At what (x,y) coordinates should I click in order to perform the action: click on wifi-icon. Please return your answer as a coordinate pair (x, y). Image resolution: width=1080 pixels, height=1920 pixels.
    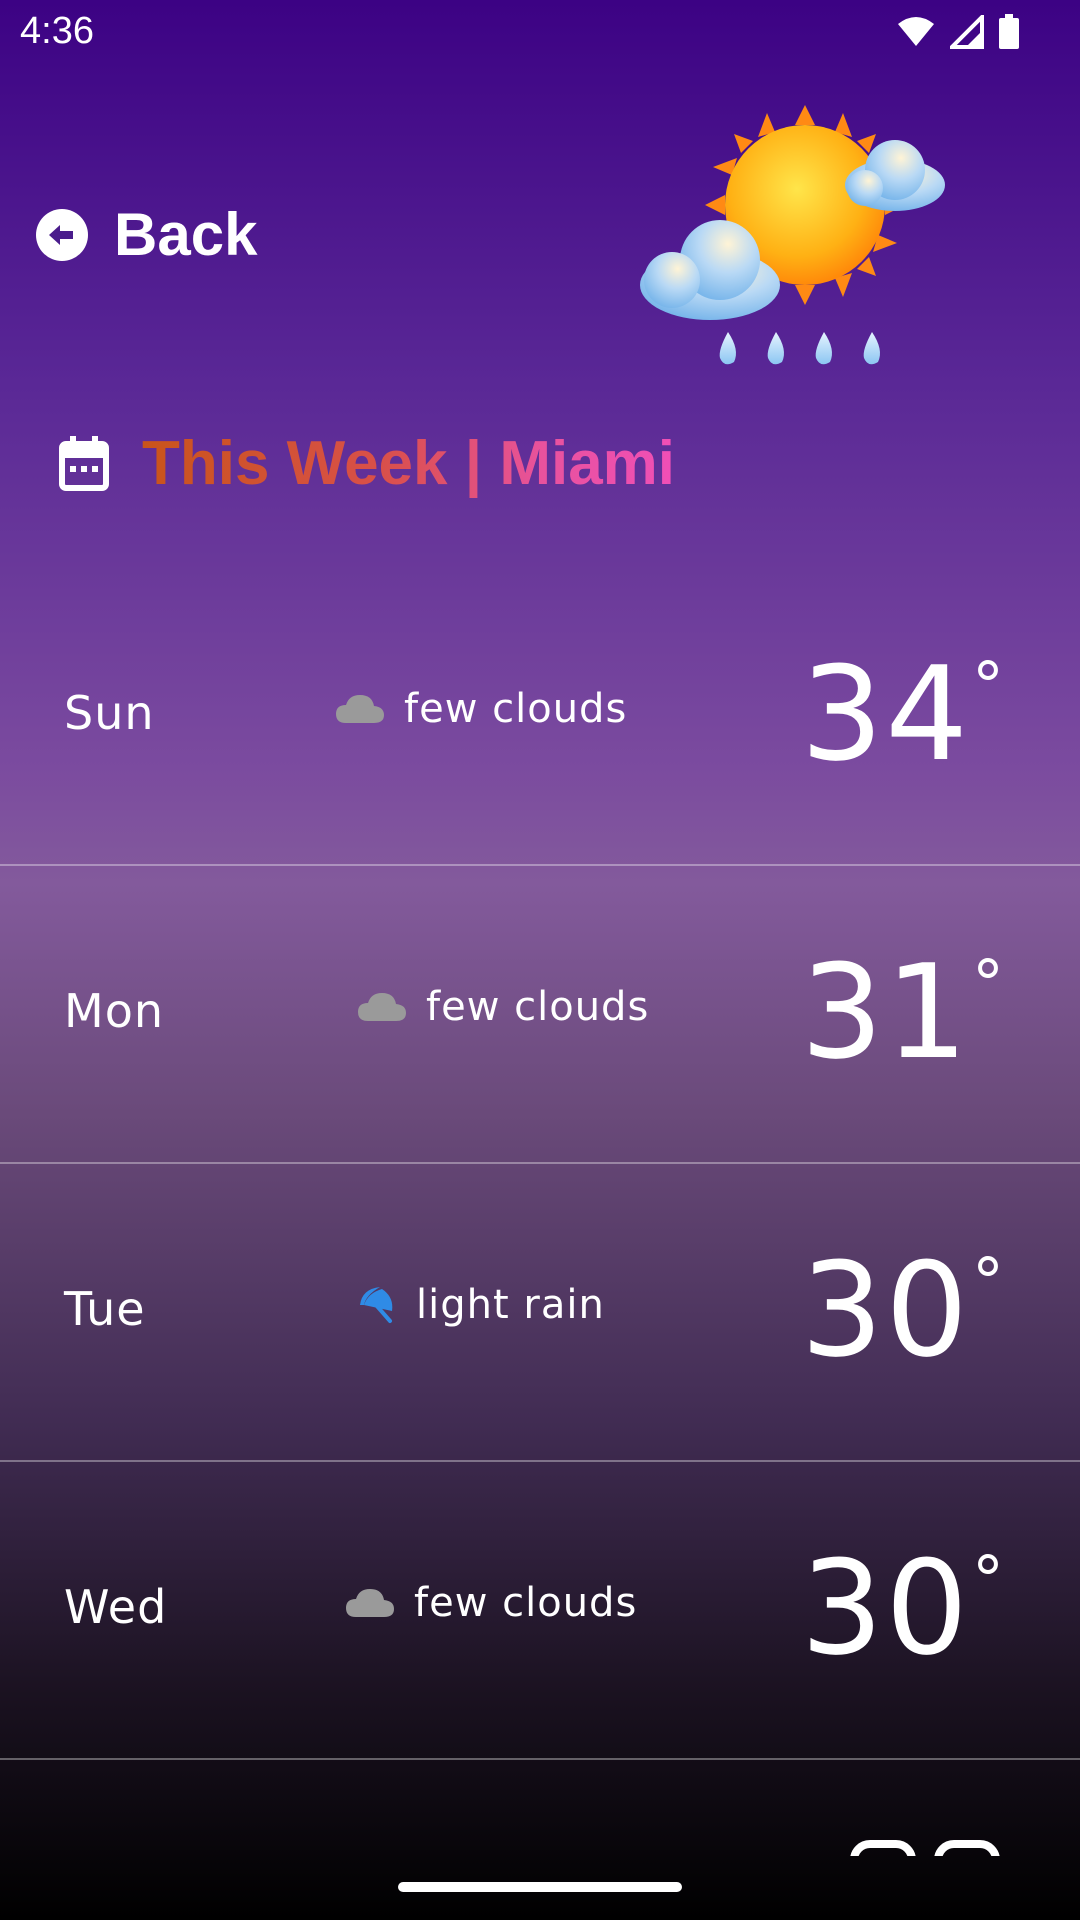
    Looking at the image, I should click on (916, 31).